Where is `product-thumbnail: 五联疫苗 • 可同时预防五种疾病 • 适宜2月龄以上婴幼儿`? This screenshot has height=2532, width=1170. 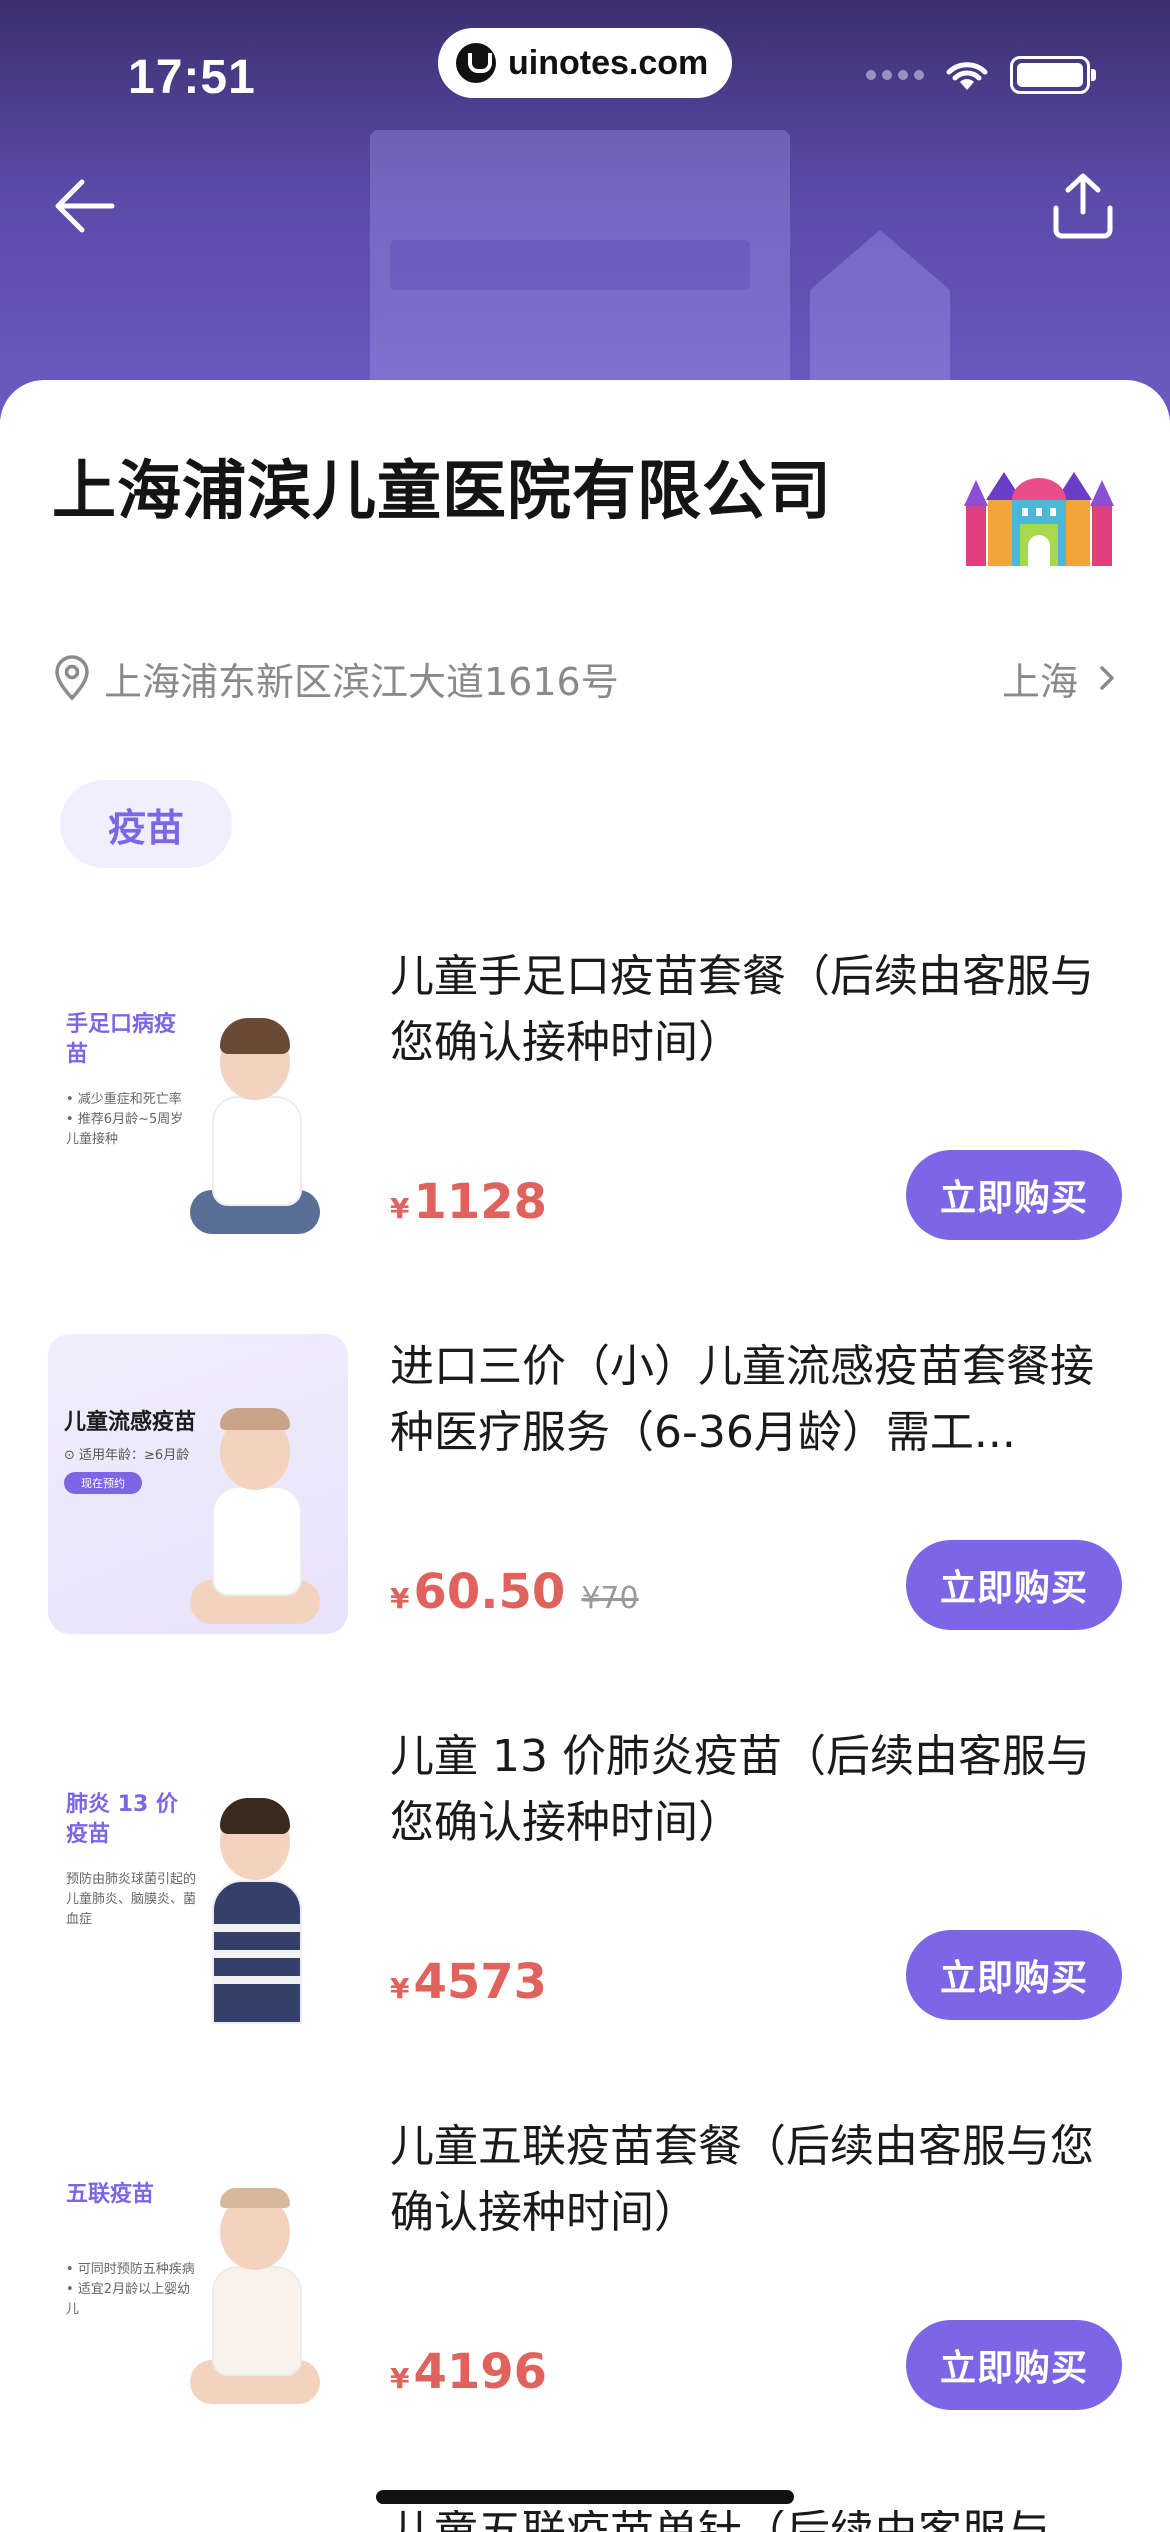
product-thumbnail: 五联疫苗 • 可同时预防五种疾病 • 适宜2月龄以上婴幼儿 is located at coordinates (198, 2264).